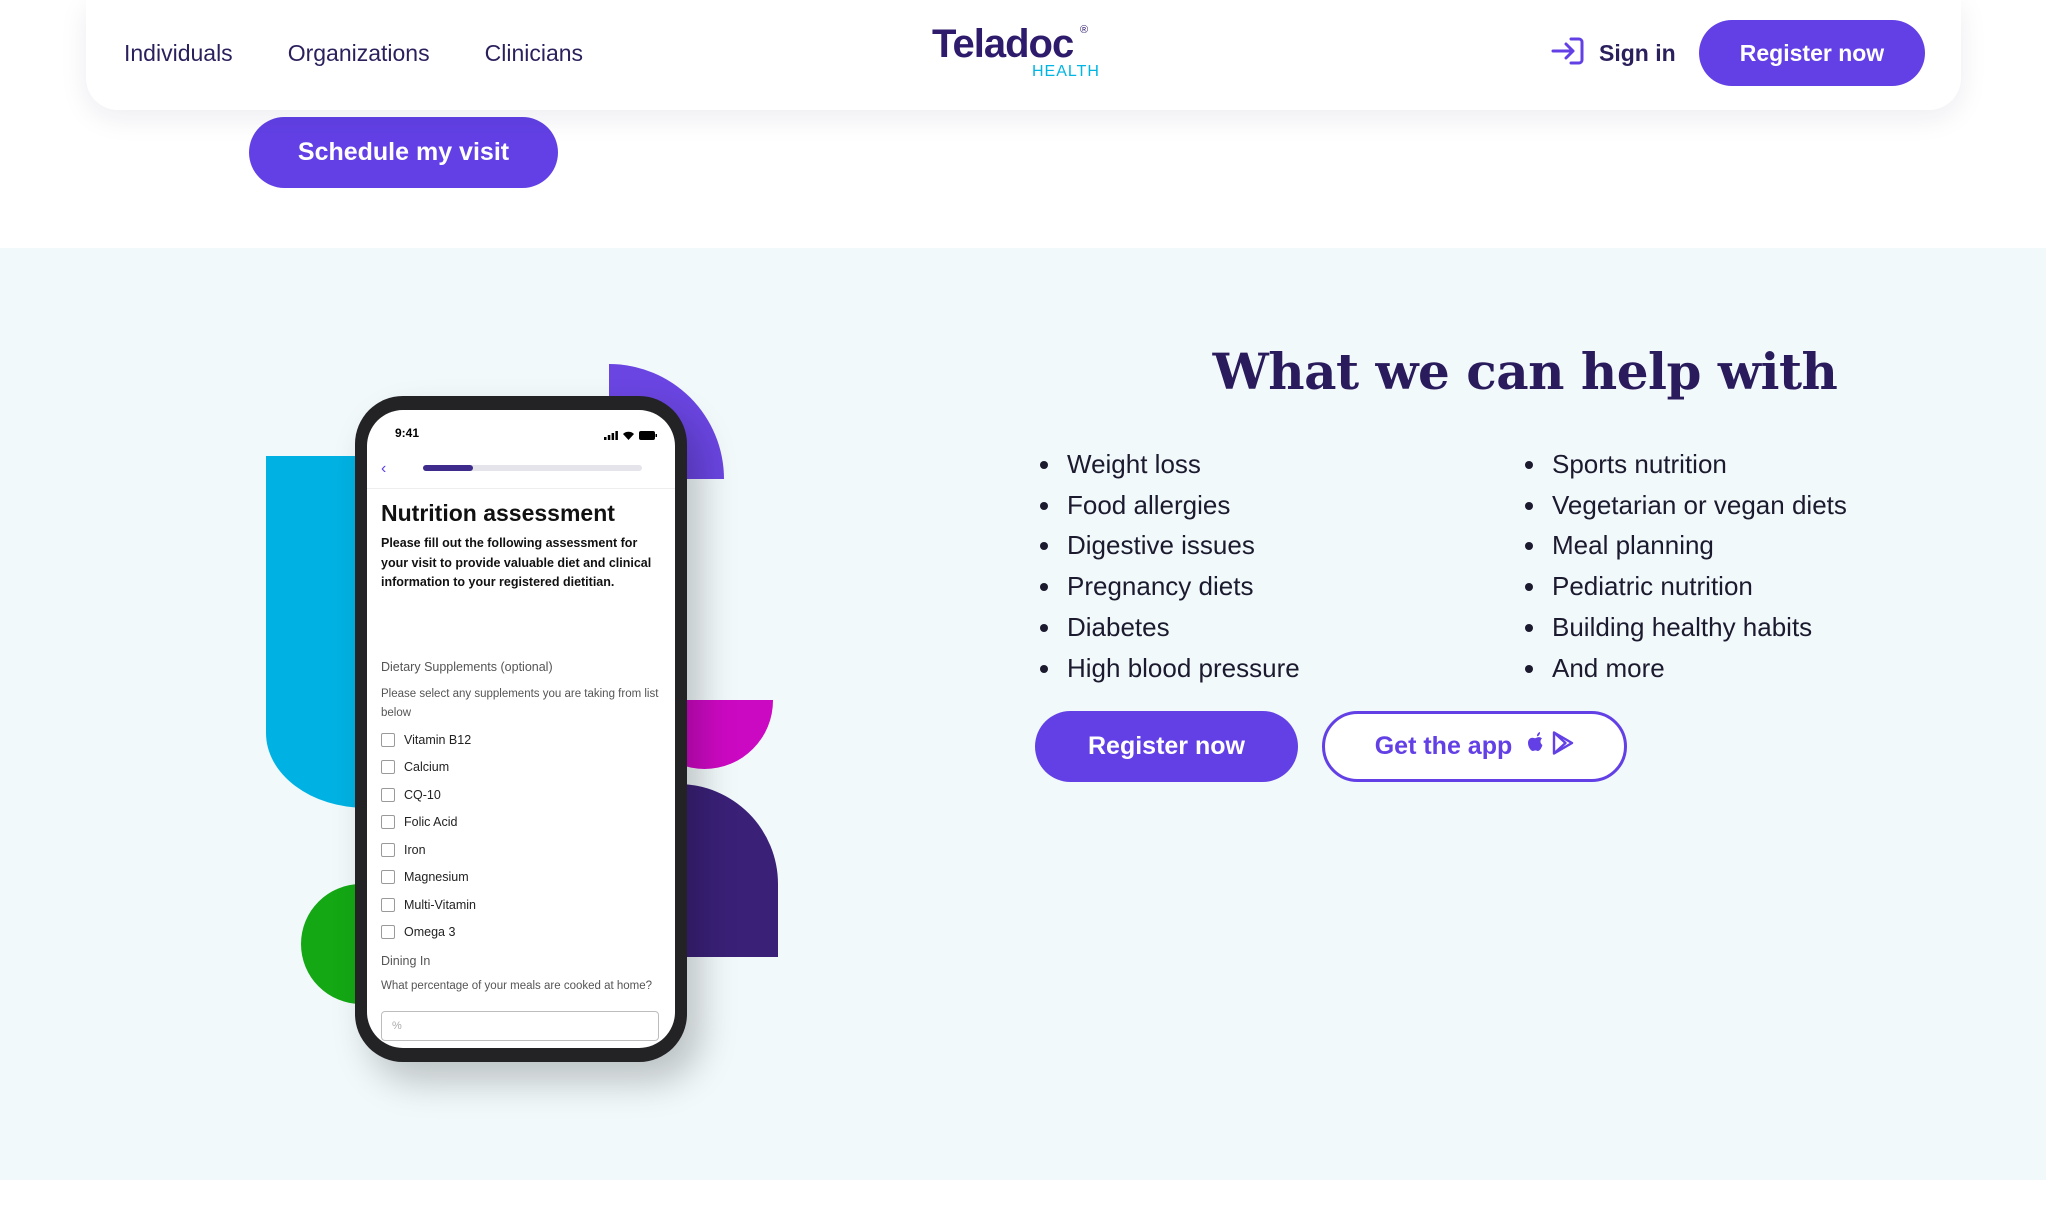  What do you see at coordinates (428, 850) in the screenshot?
I see `supplement-option: Iron` at bounding box center [428, 850].